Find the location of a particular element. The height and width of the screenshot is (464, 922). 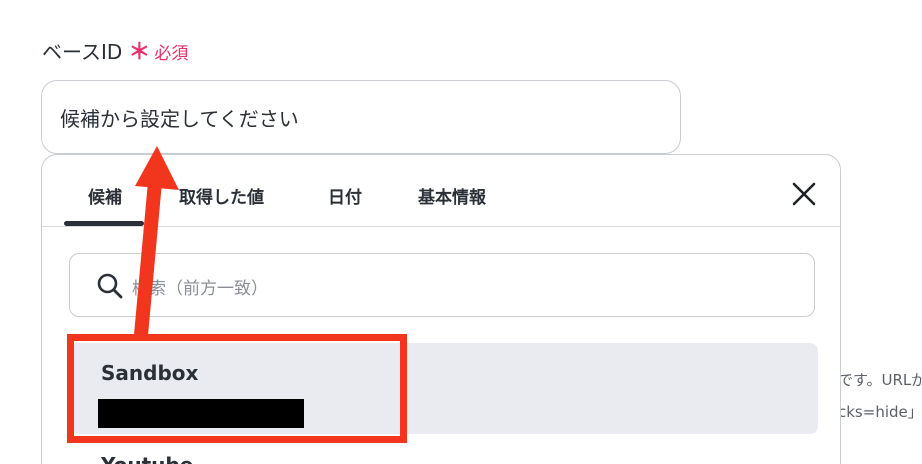

close-button is located at coordinates (804, 194).